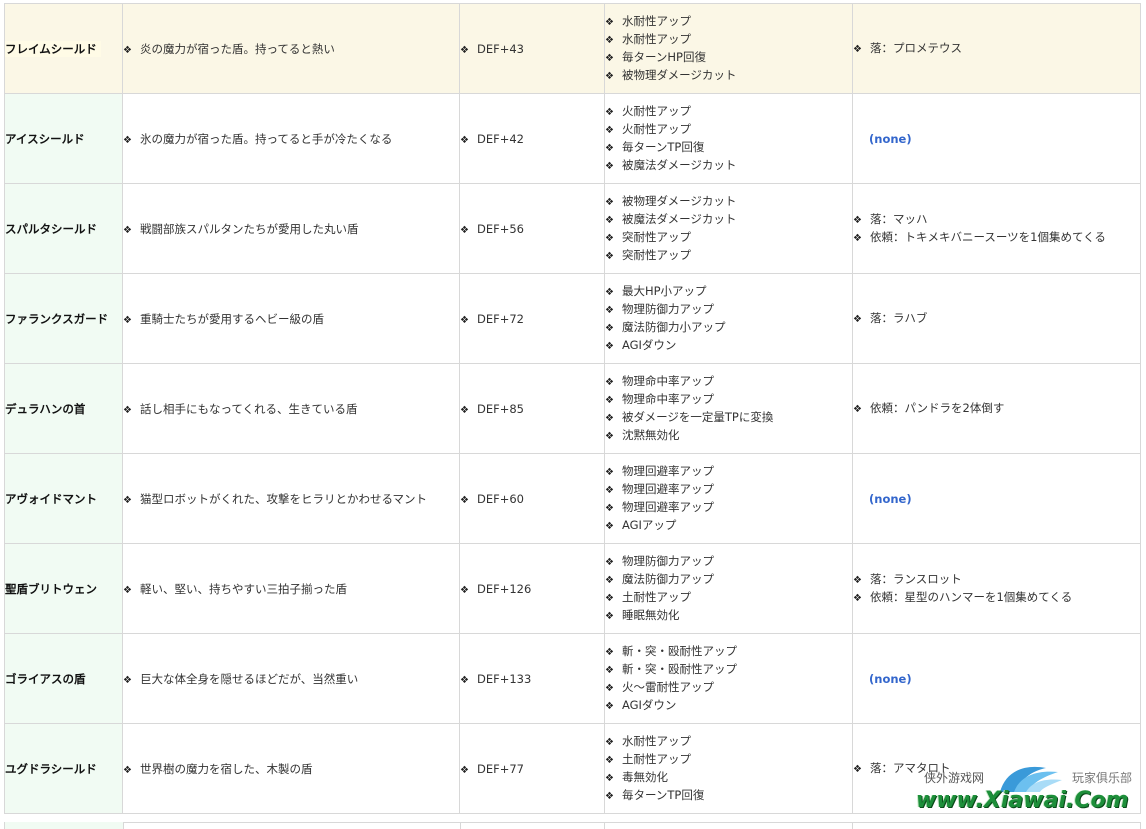 The width and height of the screenshot is (1146, 829). I want to click on item-source-cell: ❖ 落：マッハ ❖ 依頼：トキメキバニースーツを1個集めてくる, so click(996, 228).